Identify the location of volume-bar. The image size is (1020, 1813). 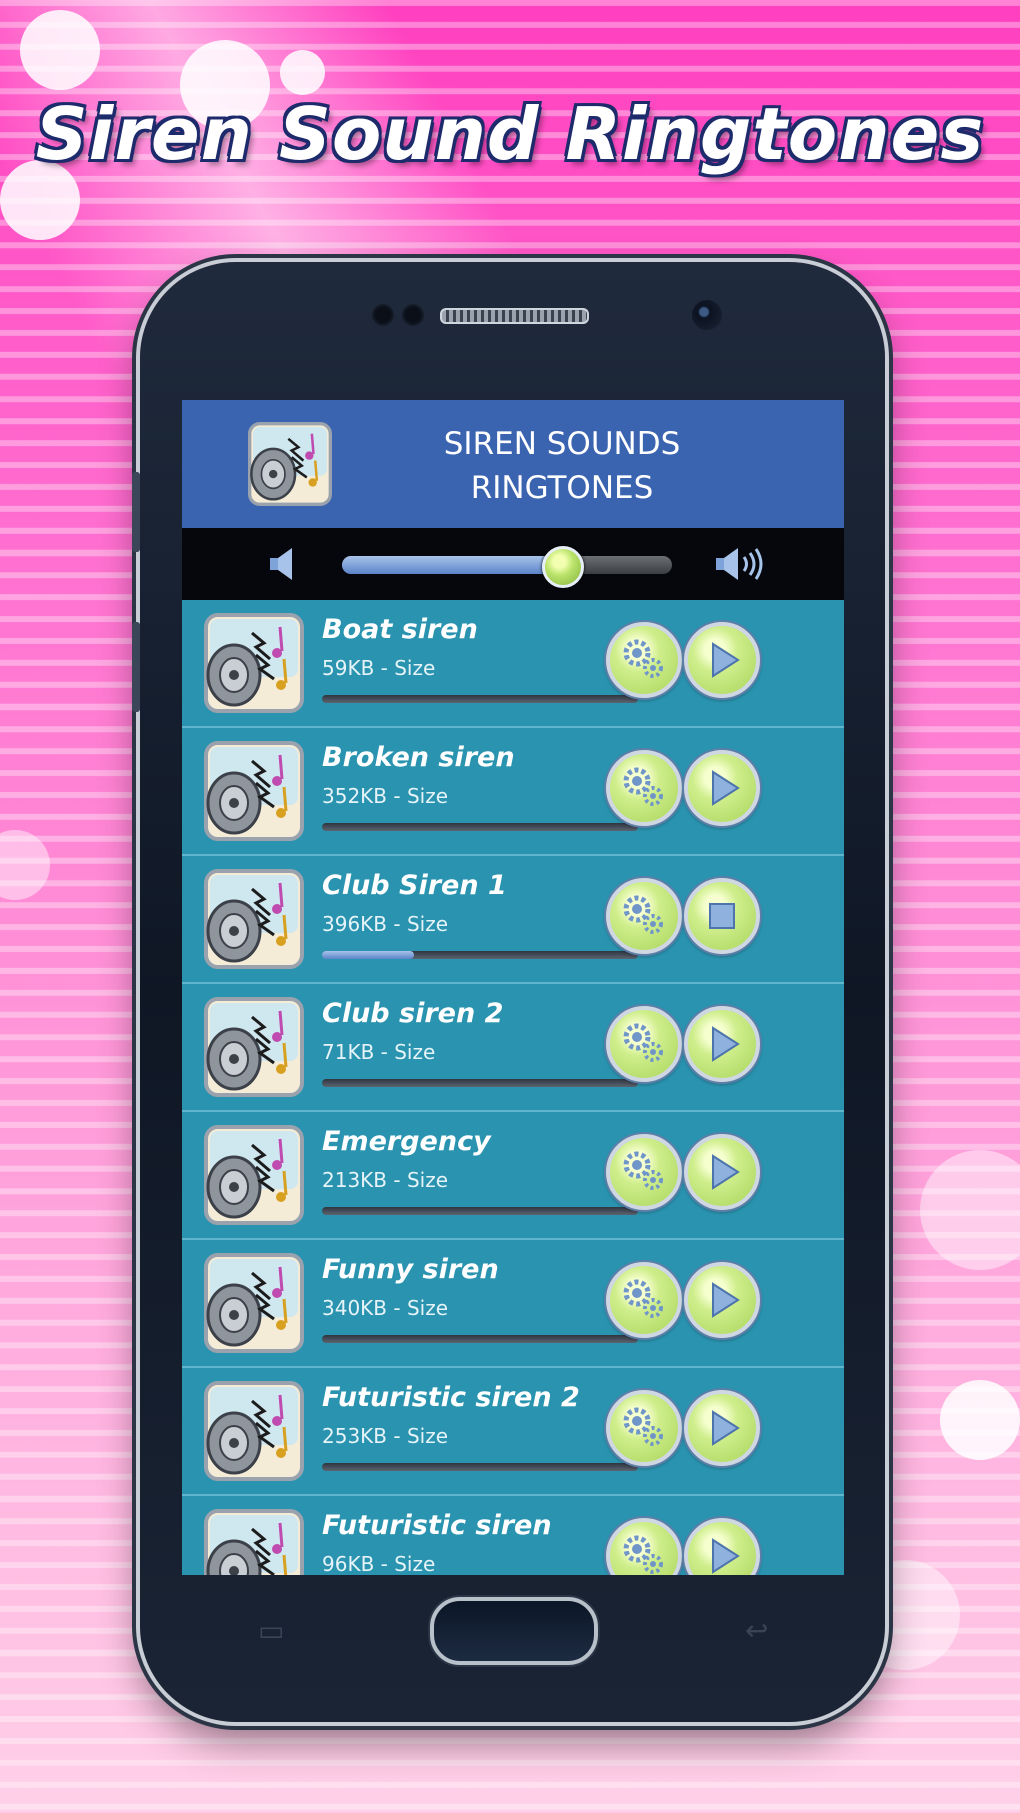
(513, 564).